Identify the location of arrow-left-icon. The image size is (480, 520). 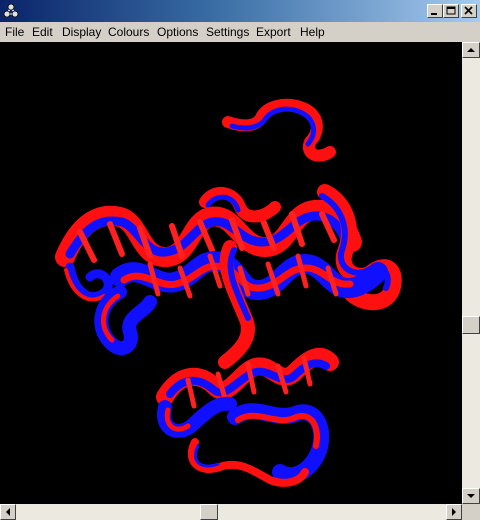
(8, 512).